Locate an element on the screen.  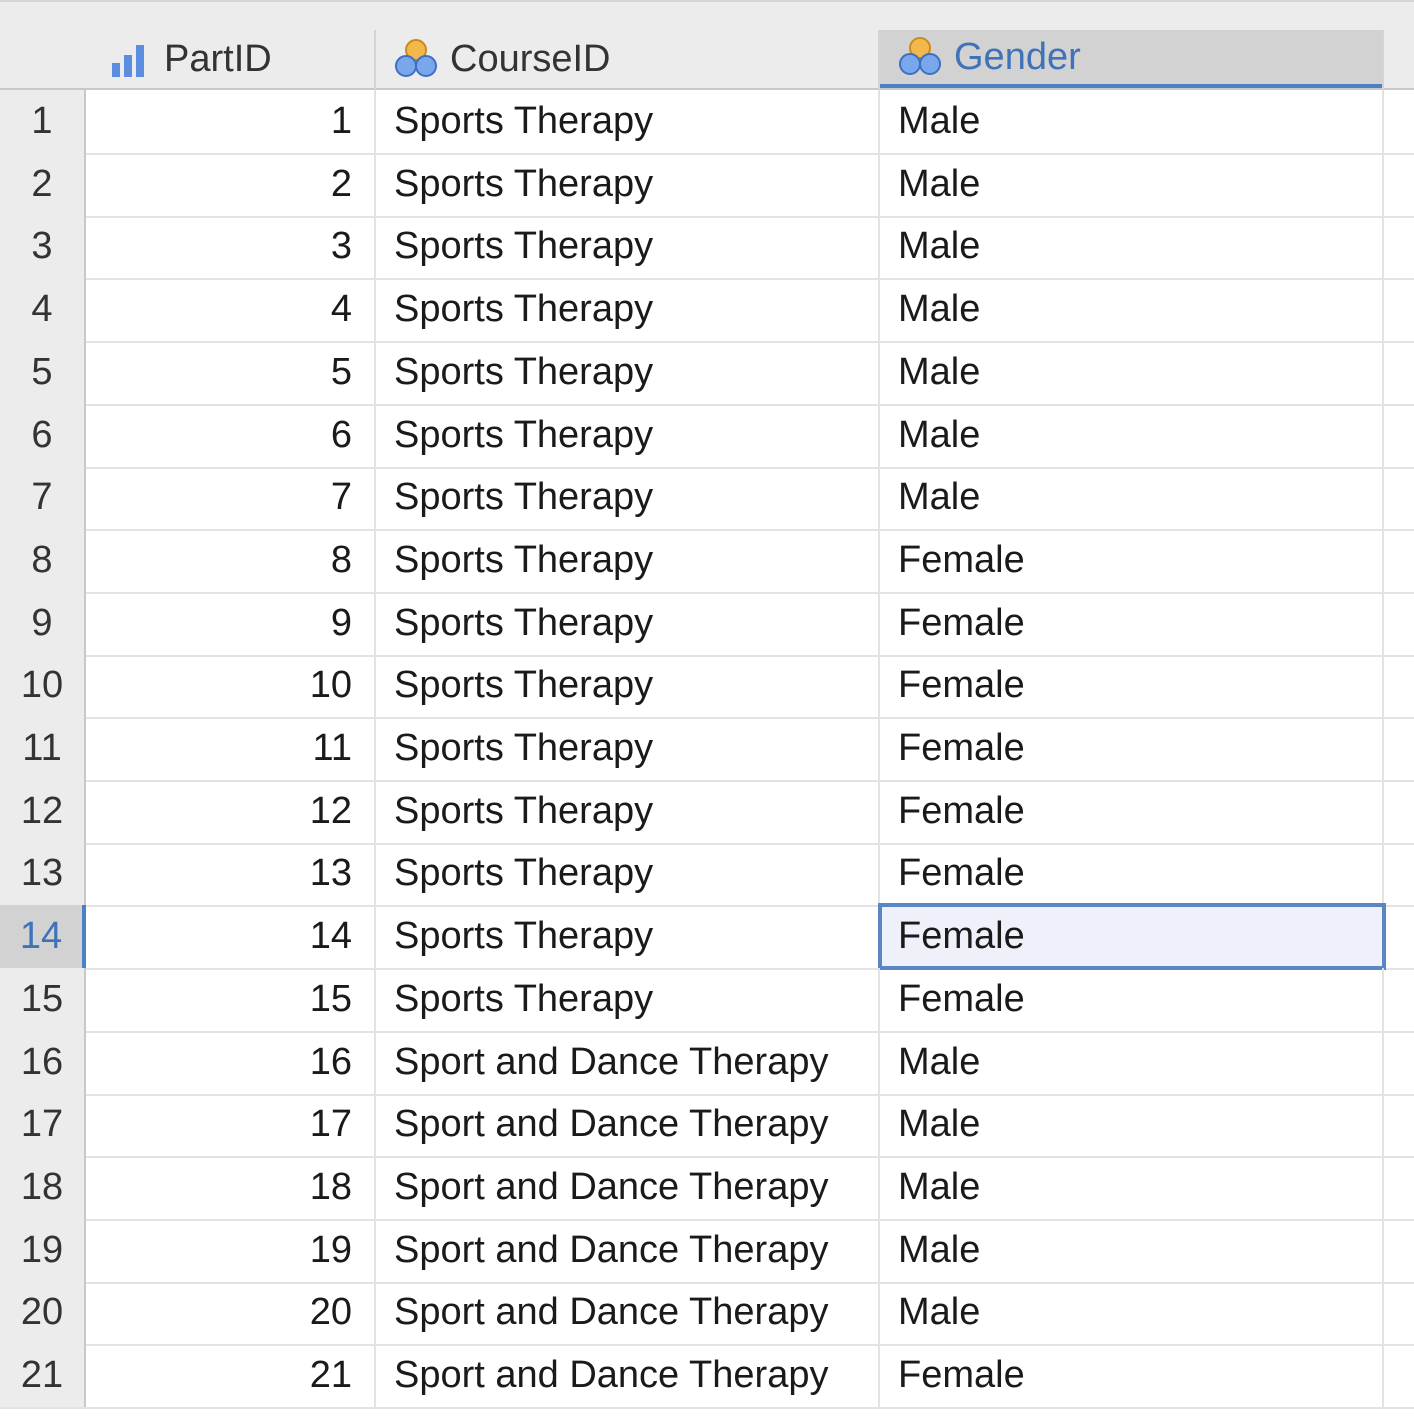
cell-gender-selected: Female is located at coordinates (1132, 937).